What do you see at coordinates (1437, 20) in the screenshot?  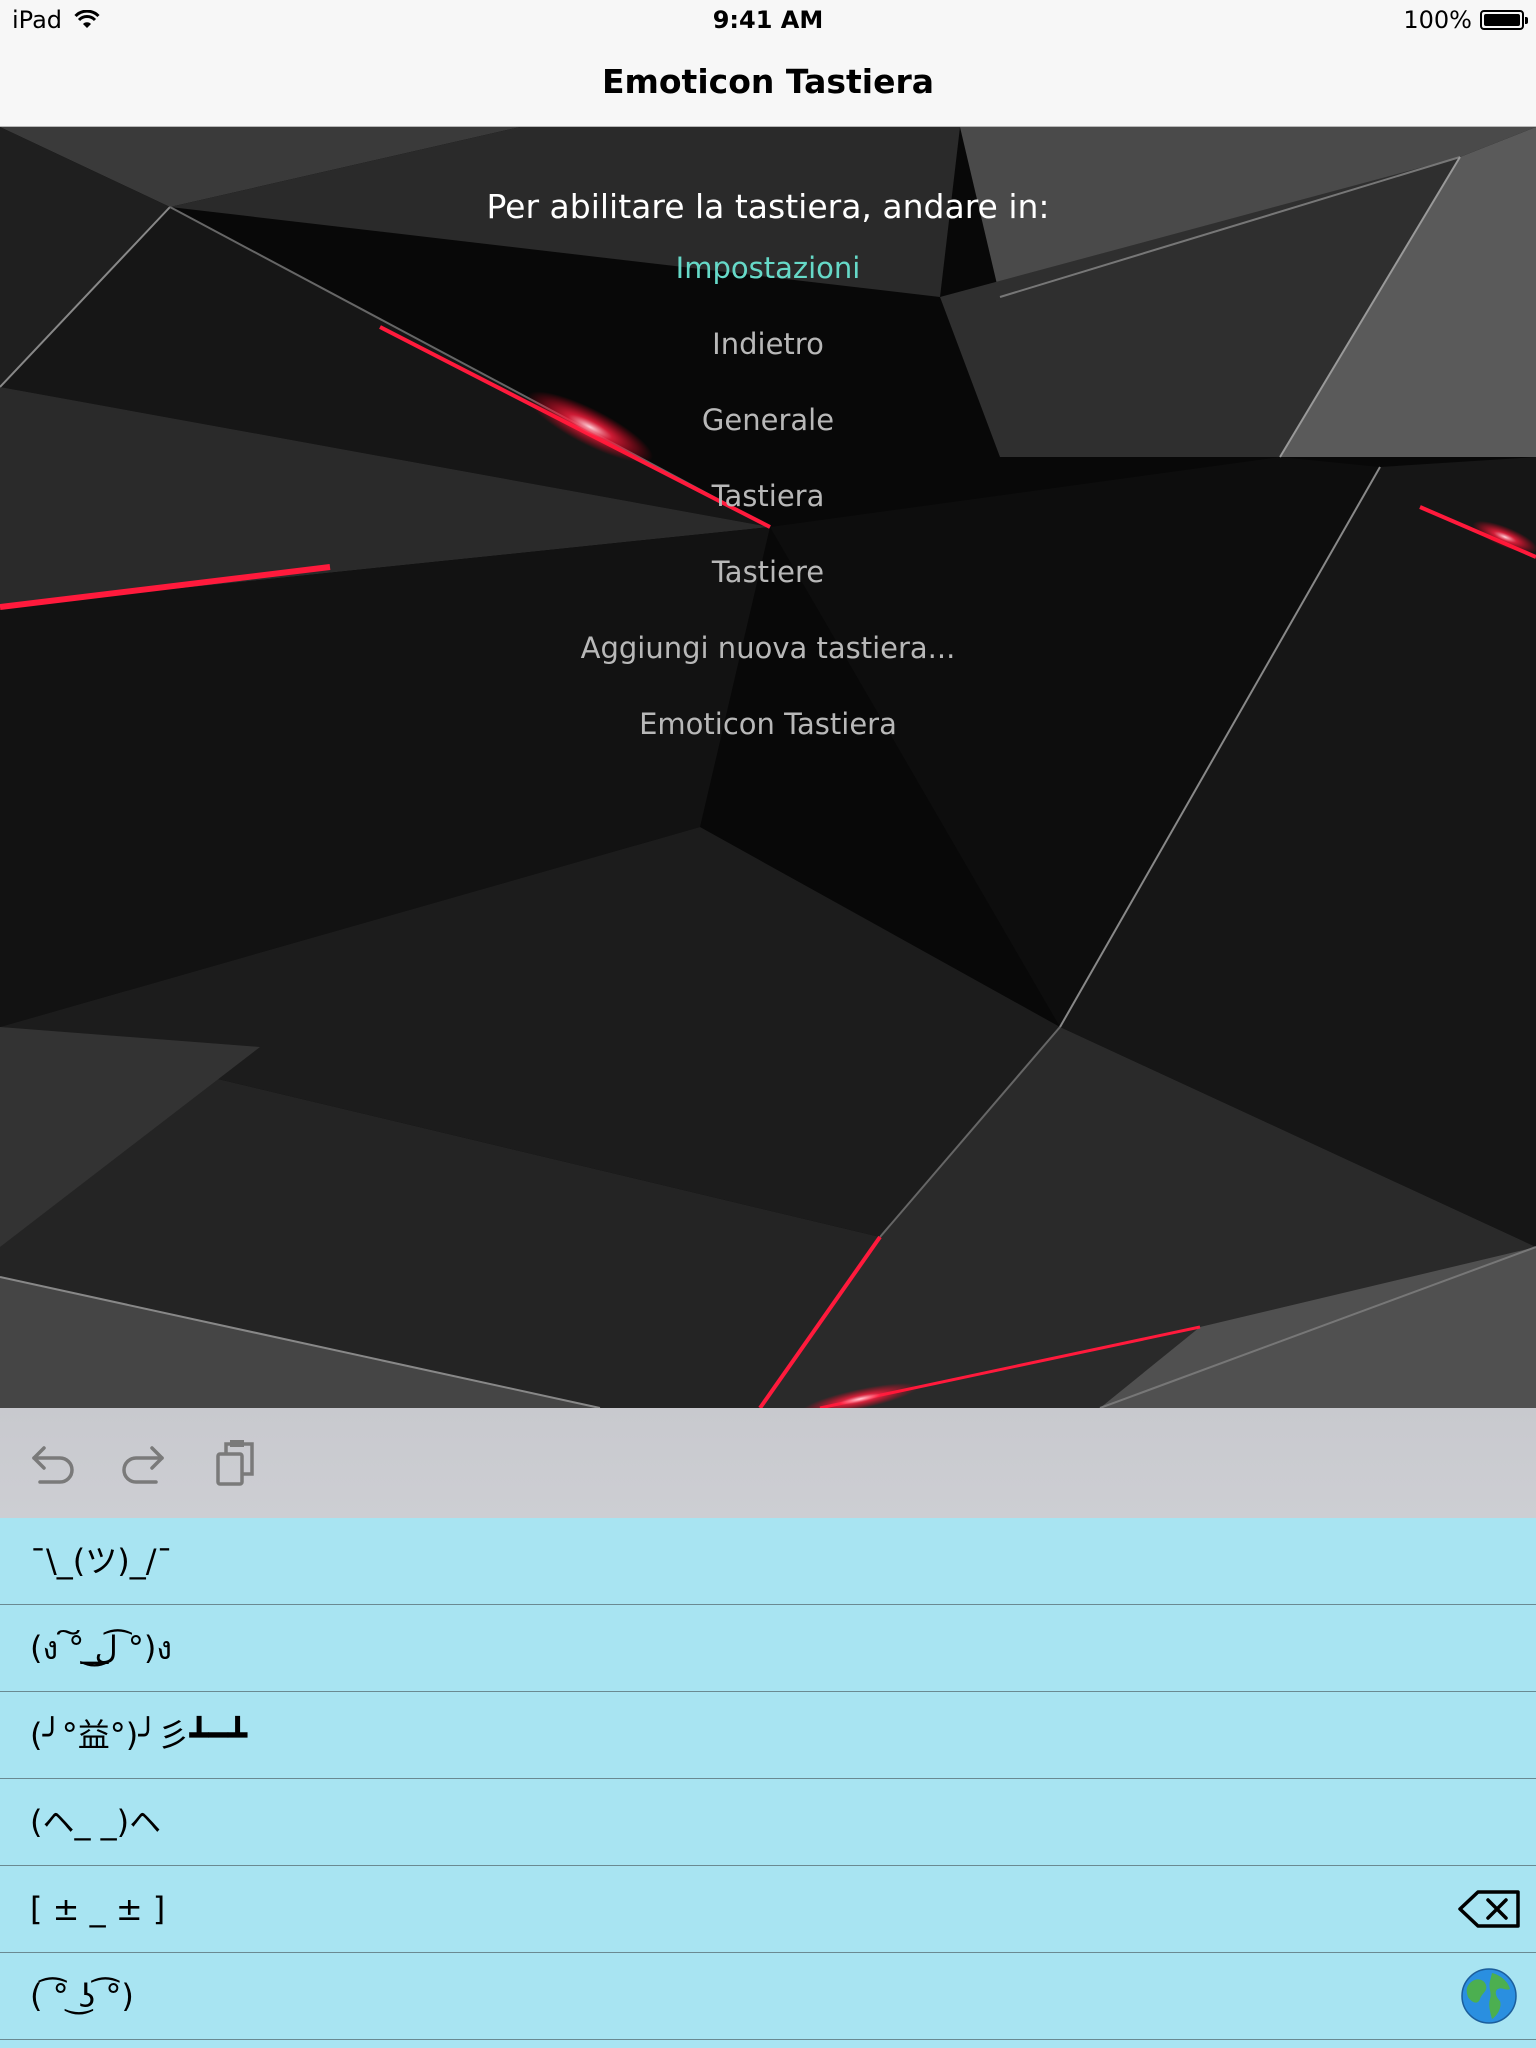 I see `battery-percent: 100%` at bounding box center [1437, 20].